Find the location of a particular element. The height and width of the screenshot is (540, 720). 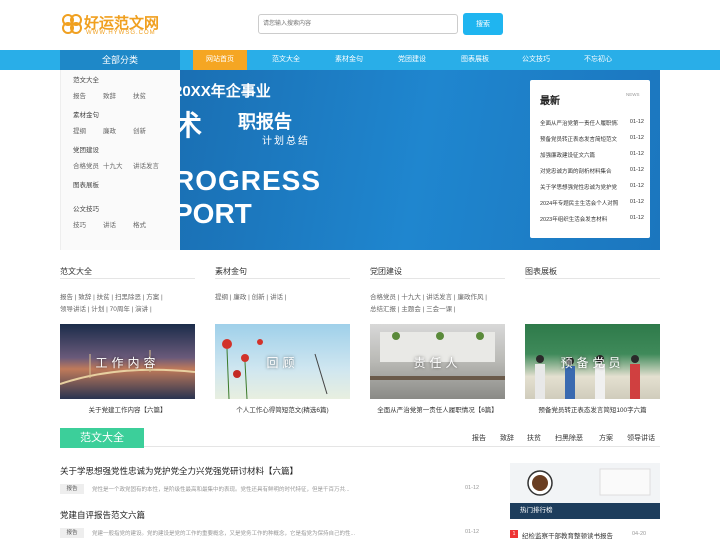

category-title: 图表展板 is located at coordinates (86, 184).